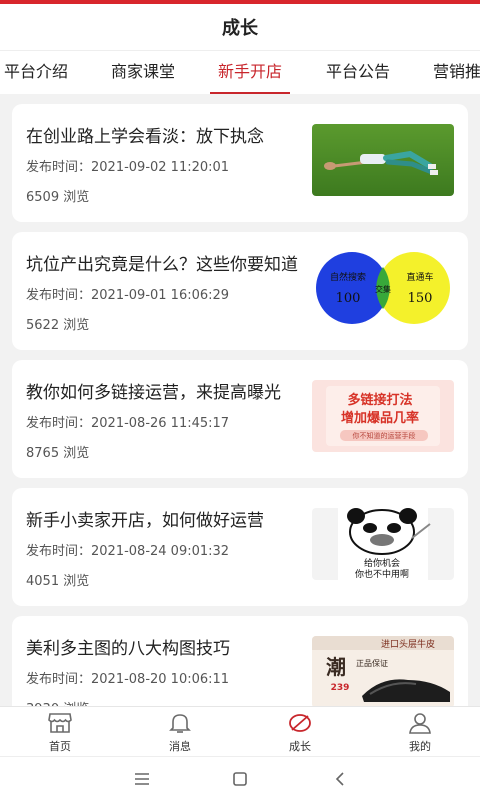 The width and height of the screenshot is (480, 800). I want to click on article-thumbnail: 自然搜索 100 交集 直通车 150, so click(383, 288).